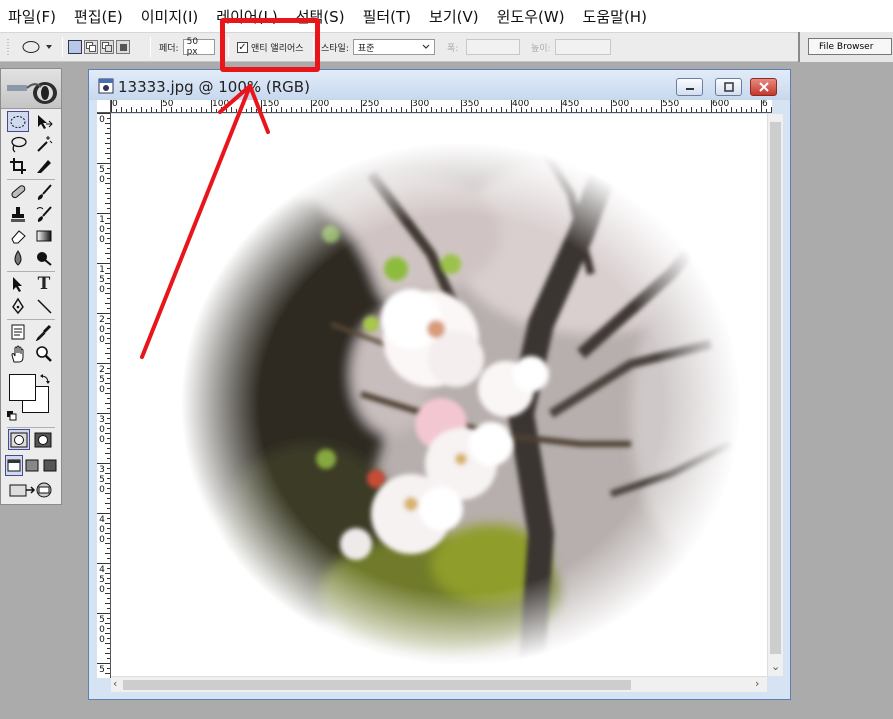 The width and height of the screenshot is (893, 719). What do you see at coordinates (50, 465) in the screenshot?
I see `full-screen-mode-icon` at bounding box center [50, 465].